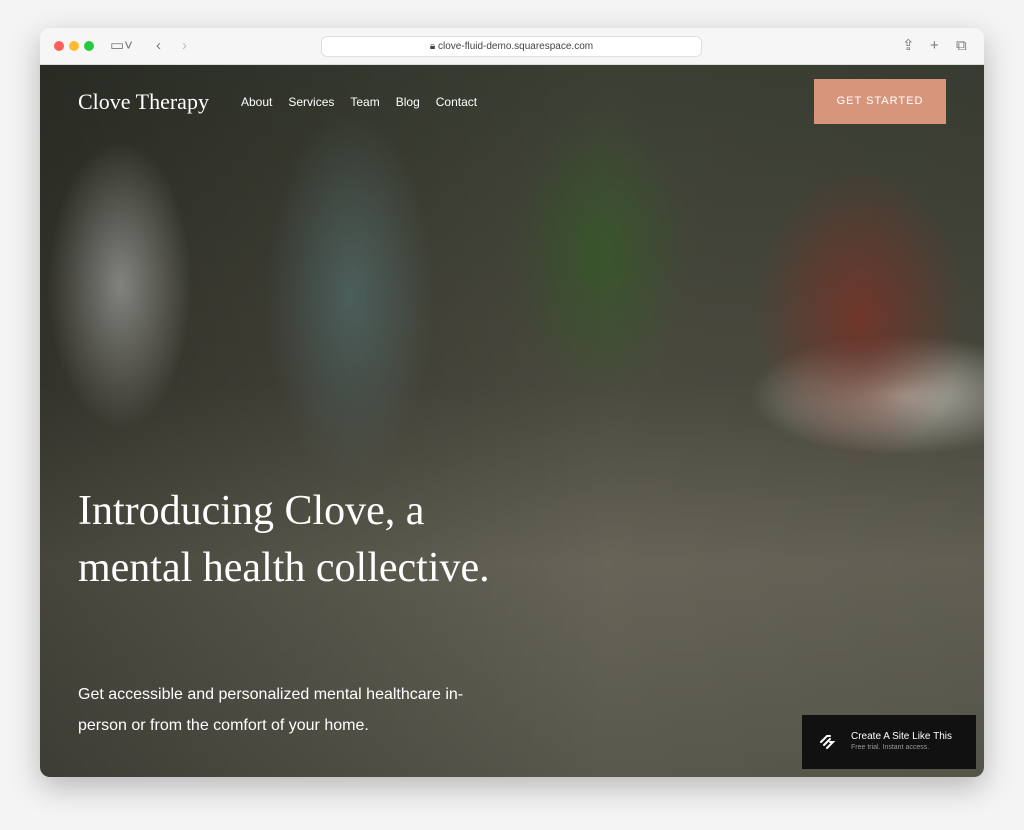  What do you see at coordinates (456, 102) in the screenshot?
I see `nav-contact: Contact` at bounding box center [456, 102].